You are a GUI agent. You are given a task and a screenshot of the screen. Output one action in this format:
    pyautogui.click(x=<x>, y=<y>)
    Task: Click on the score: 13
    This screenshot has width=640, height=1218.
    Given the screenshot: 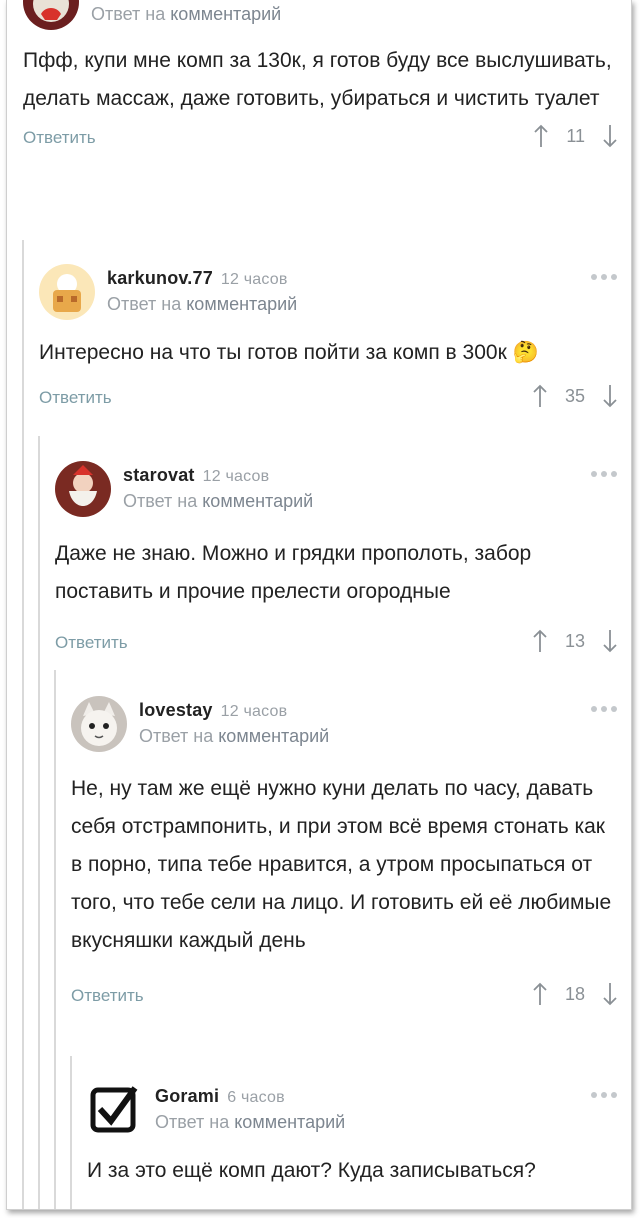 What is the action you would take?
    pyautogui.click(x=574, y=640)
    